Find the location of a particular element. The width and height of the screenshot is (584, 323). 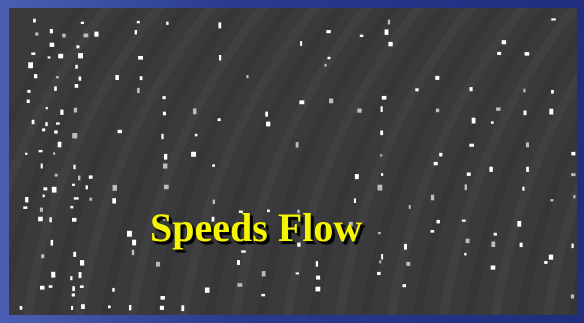

flow-streak is located at coordinates (572, 293).